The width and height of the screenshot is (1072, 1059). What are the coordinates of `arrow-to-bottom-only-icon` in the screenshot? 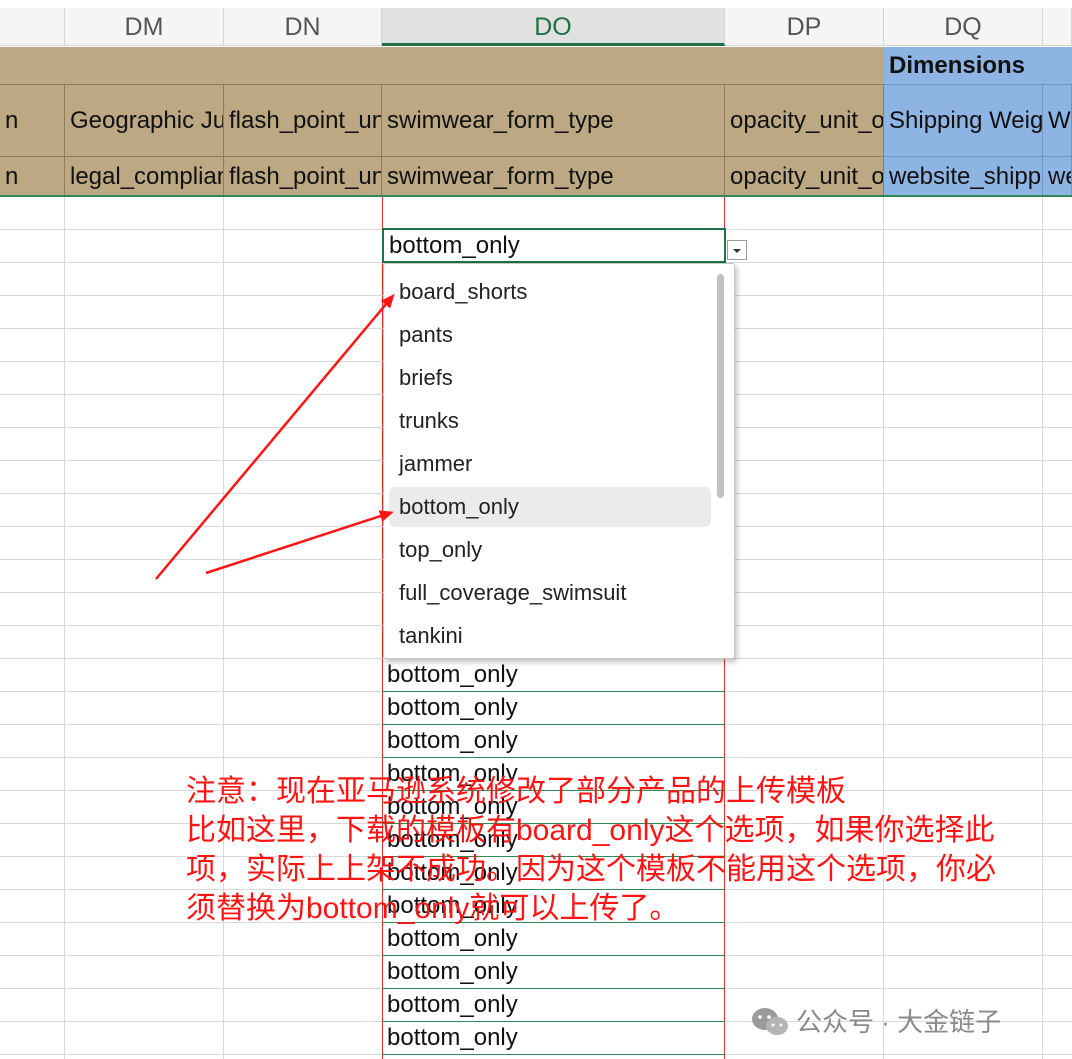 It's located at (299, 542).